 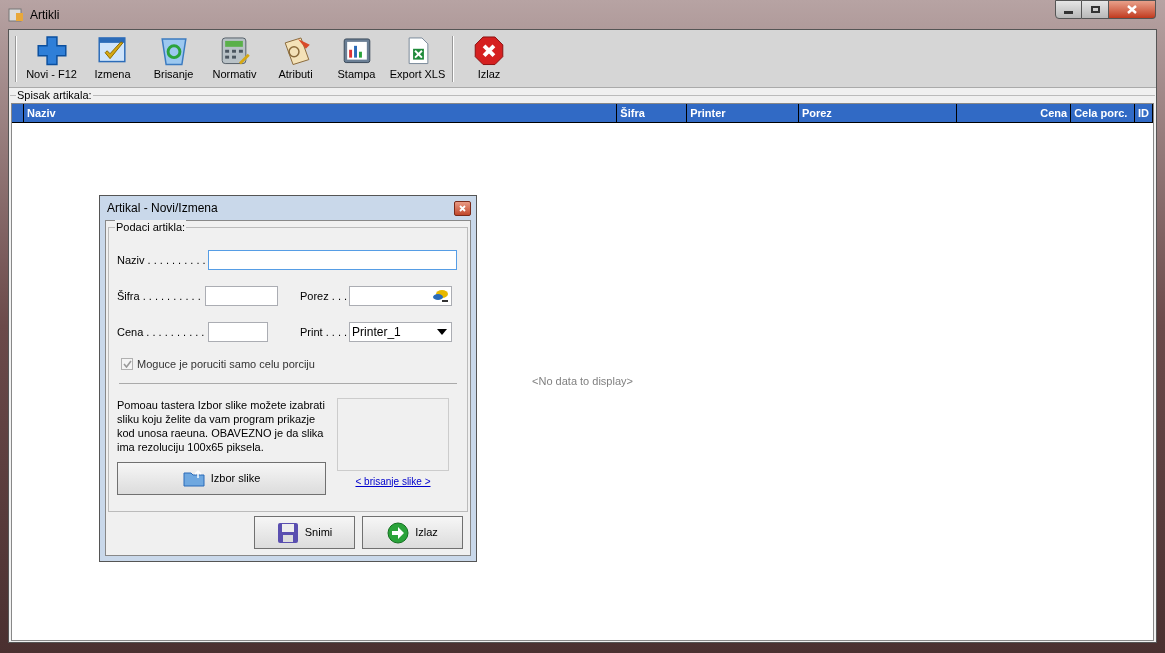 What do you see at coordinates (221, 478) in the screenshot?
I see `choose-image-button: Izbor slike` at bounding box center [221, 478].